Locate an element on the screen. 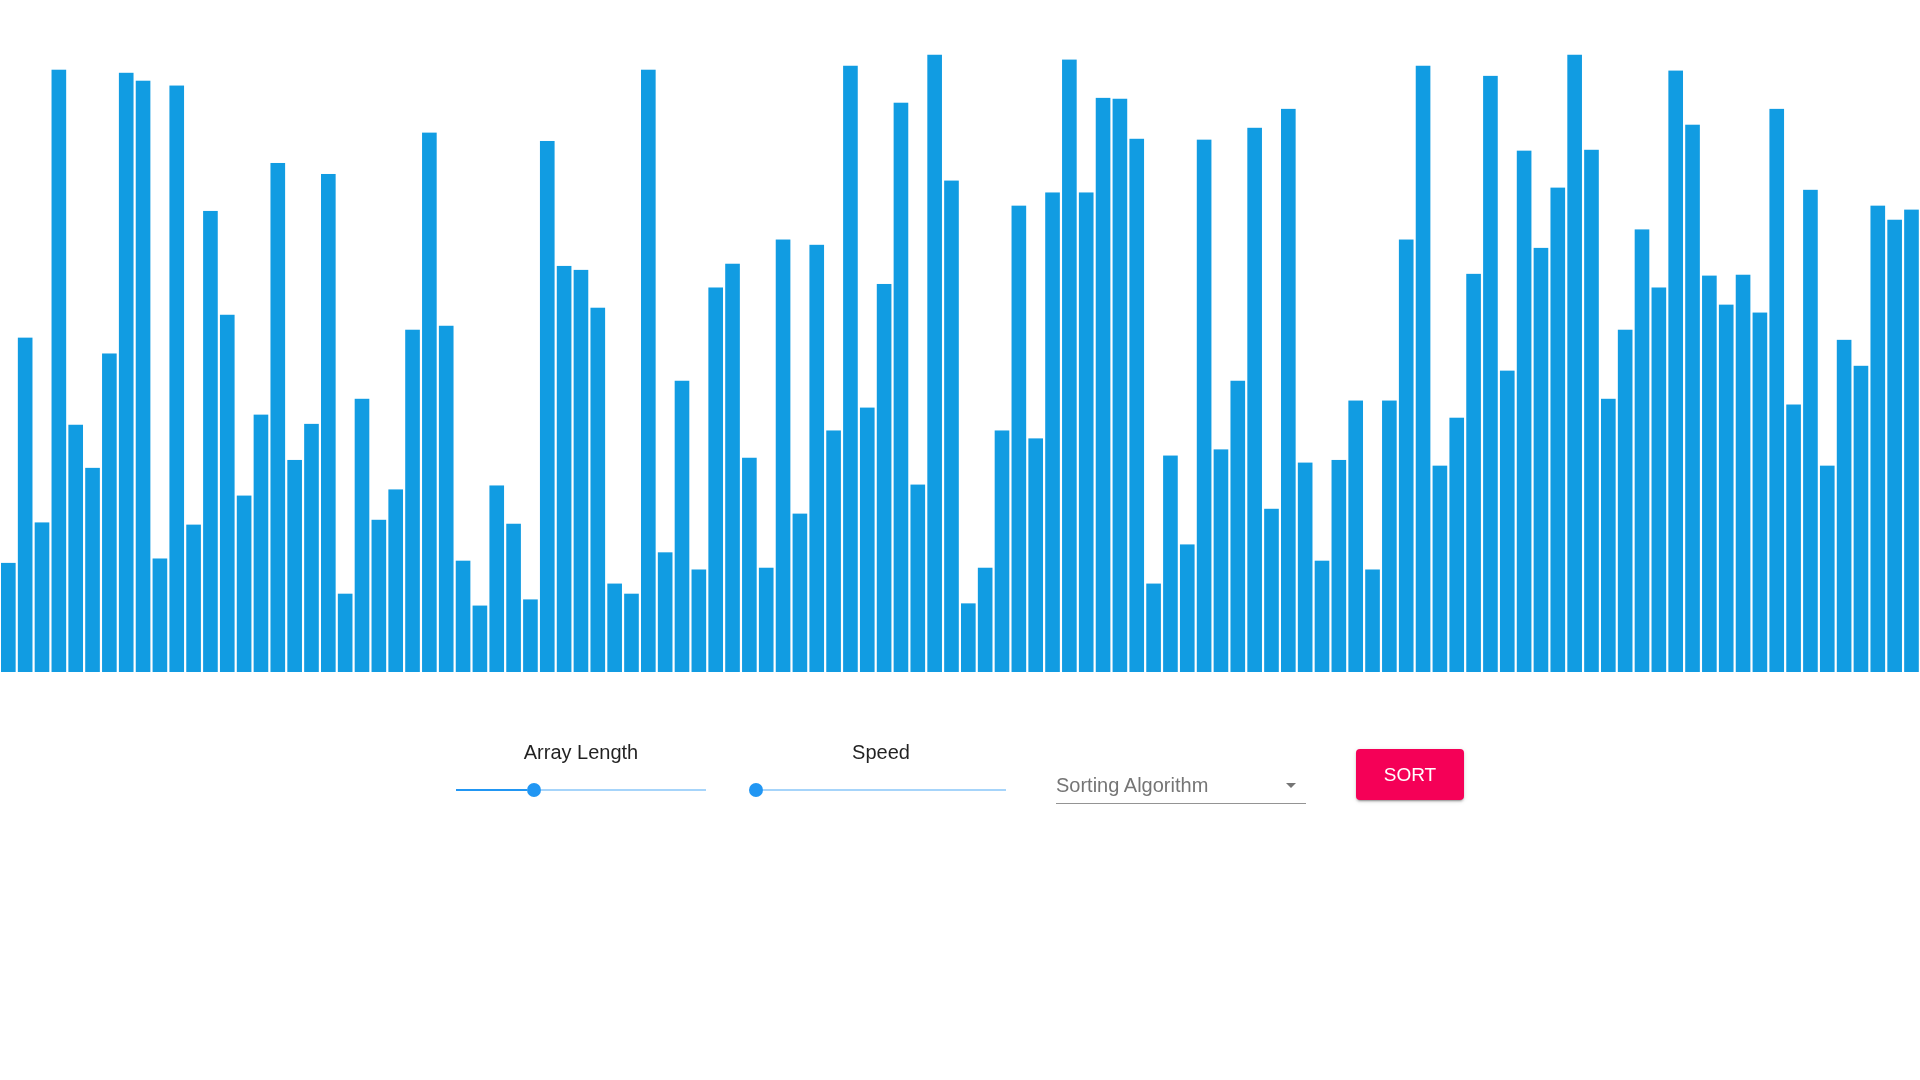 This screenshot has height=1080, width=1920. slider-label: Speed is located at coordinates (881, 752).